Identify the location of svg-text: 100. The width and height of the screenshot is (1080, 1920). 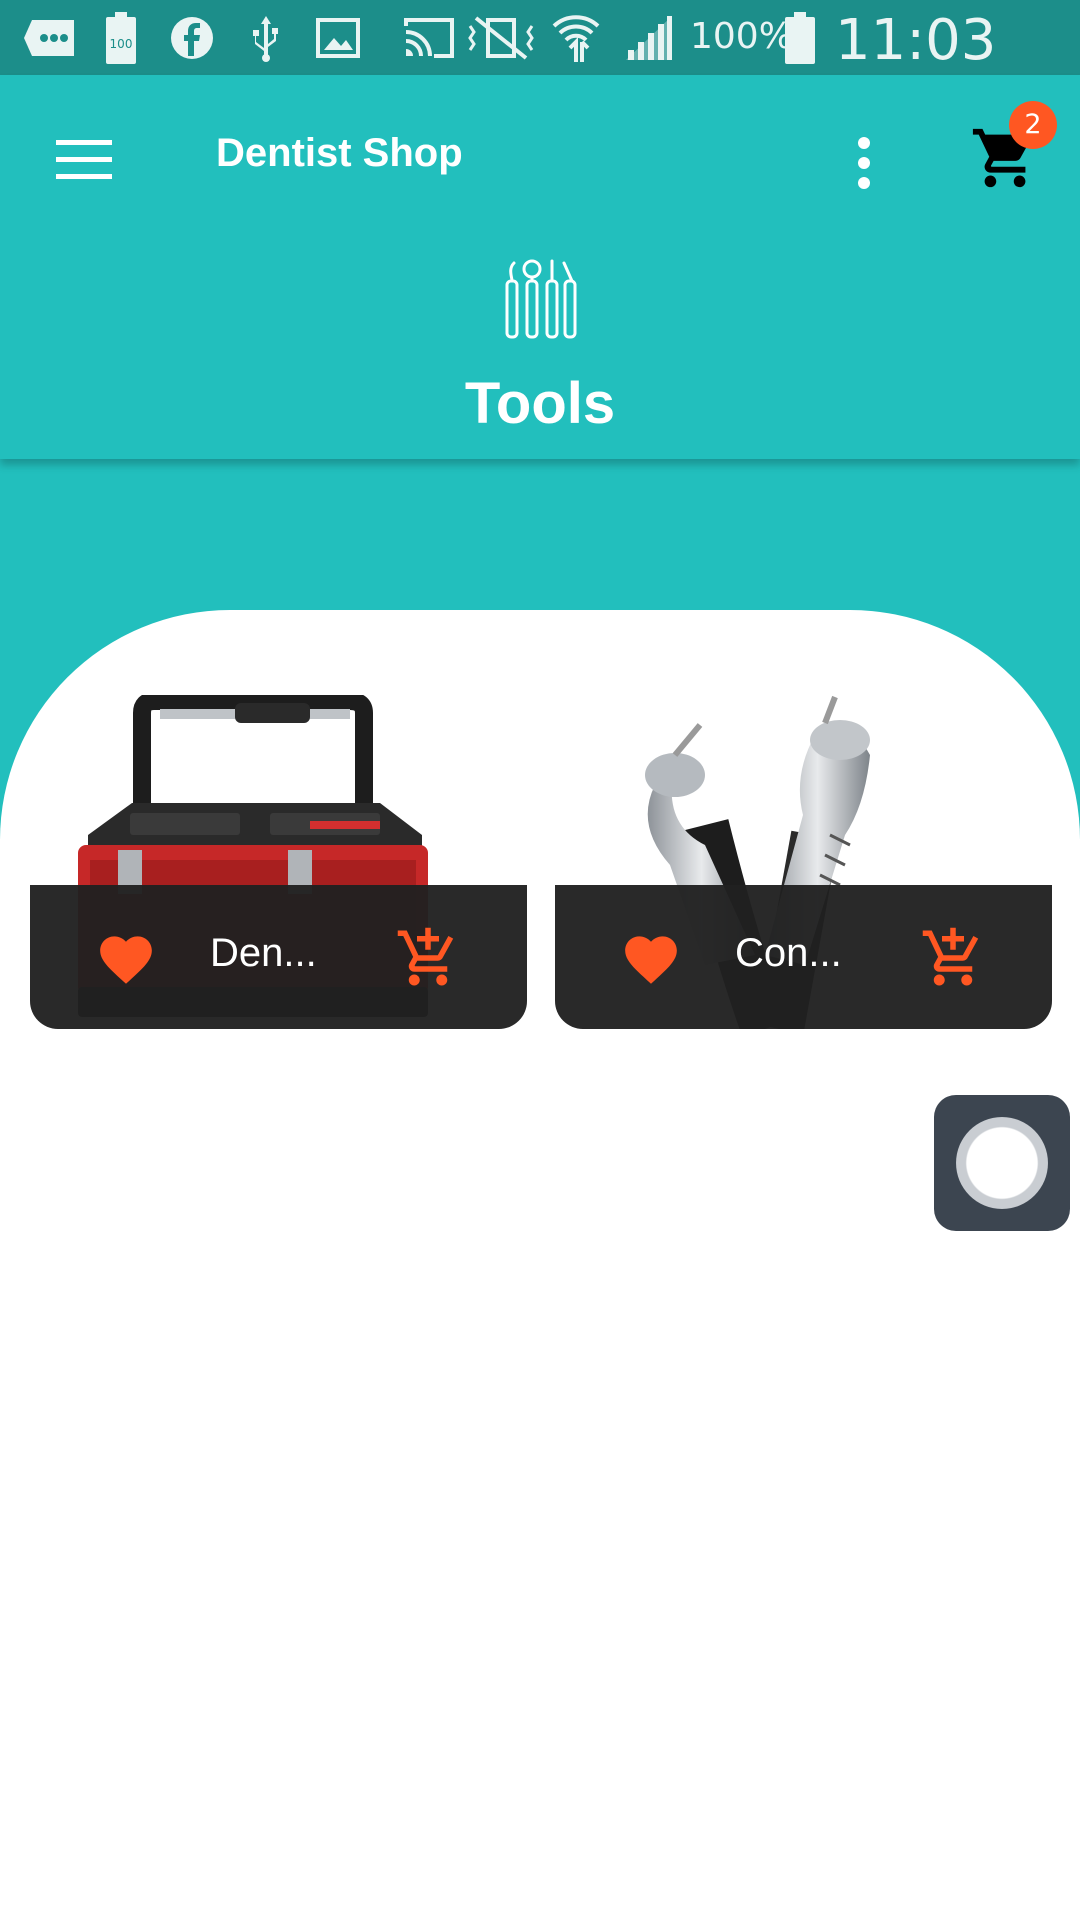
(121, 44).